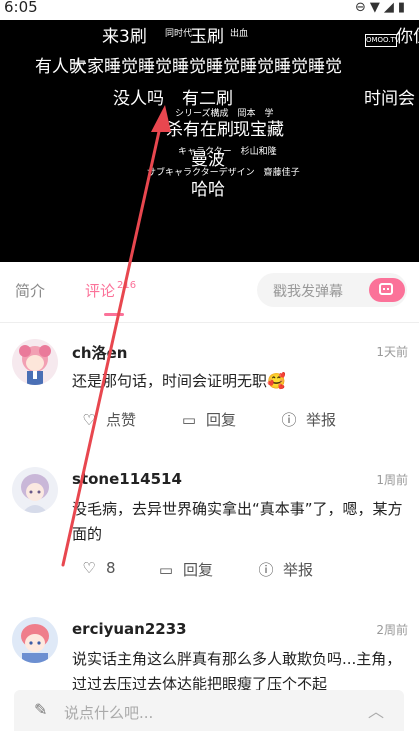 Image resolution: width=419 pixels, height=731 pixels. What do you see at coordinates (390, 7) in the screenshot?
I see `signal-icon: ◢` at bounding box center [390, 7].